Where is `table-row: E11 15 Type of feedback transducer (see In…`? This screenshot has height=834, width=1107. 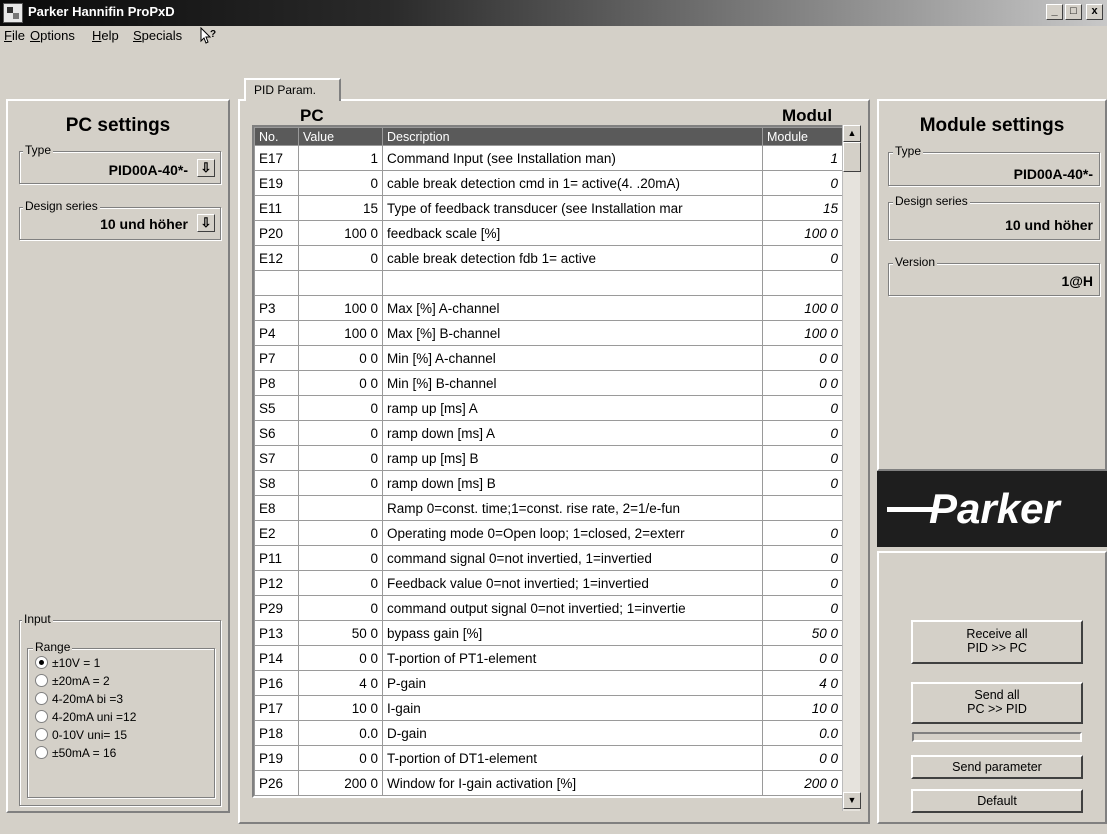 table-row: E11 15 Type of feedback transducer (see In… is located at coordinates (548, 208).